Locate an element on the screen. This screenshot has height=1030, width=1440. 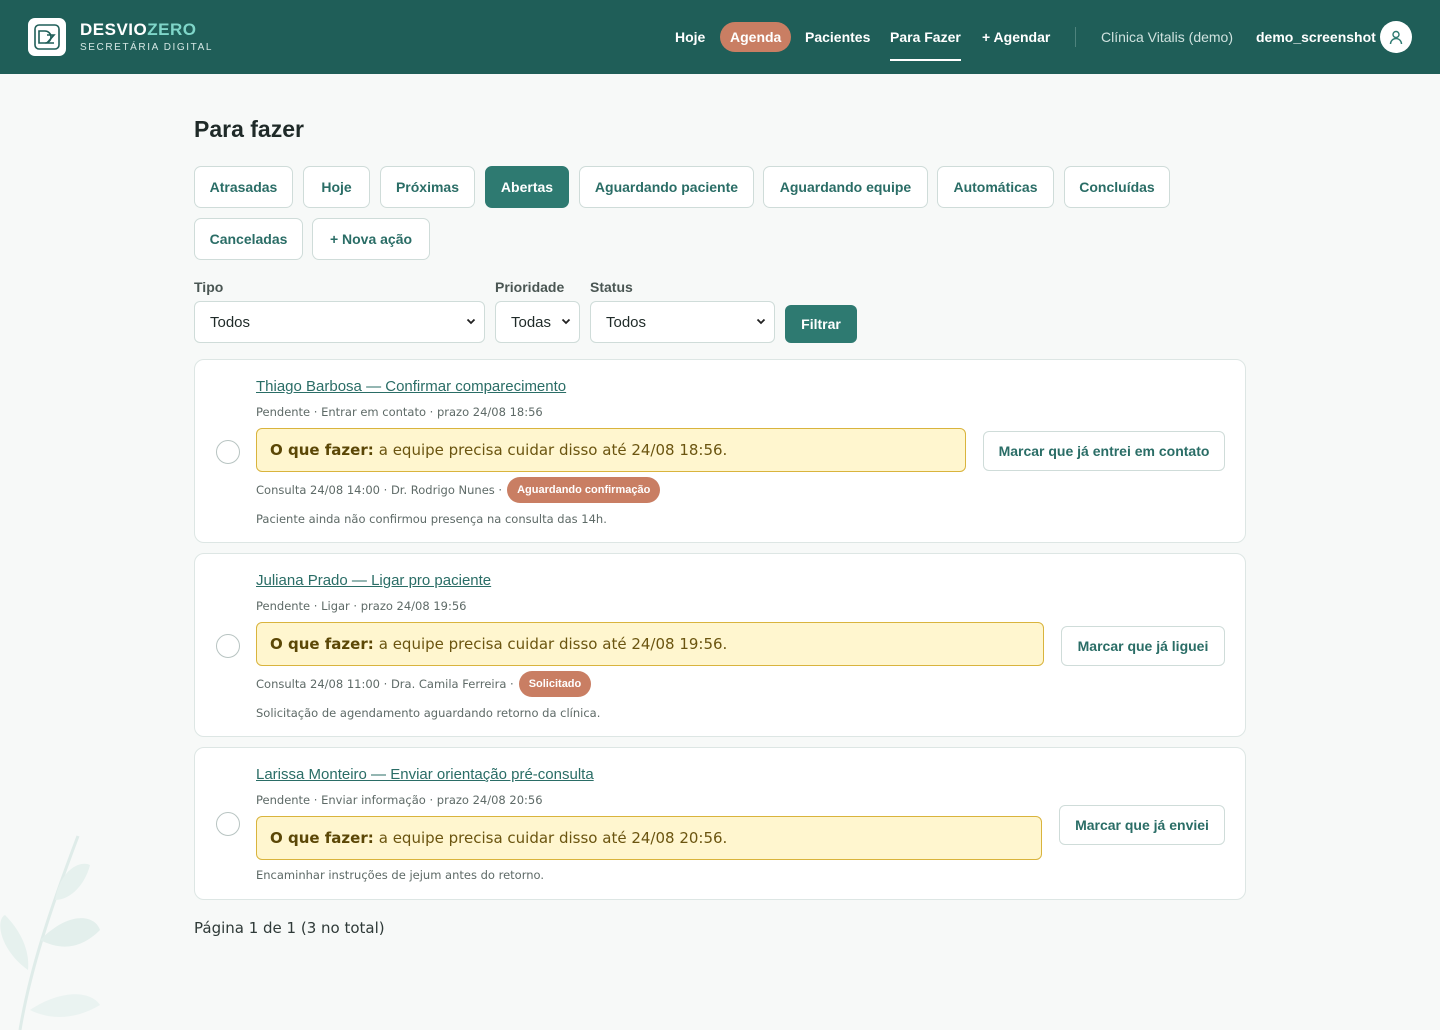
status-badge: Solicitado is located at coordinates (555, 684).